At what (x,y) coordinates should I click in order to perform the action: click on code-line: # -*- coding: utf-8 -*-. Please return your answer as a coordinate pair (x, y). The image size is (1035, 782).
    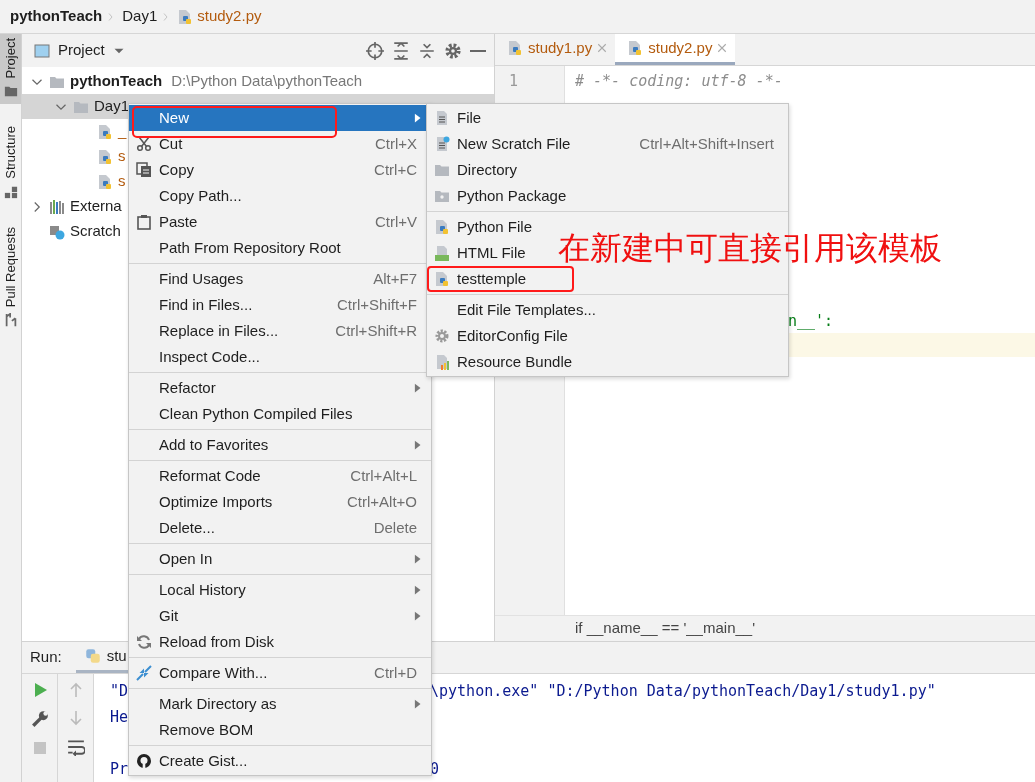
    Looking at the image, I should click on (679, 81).